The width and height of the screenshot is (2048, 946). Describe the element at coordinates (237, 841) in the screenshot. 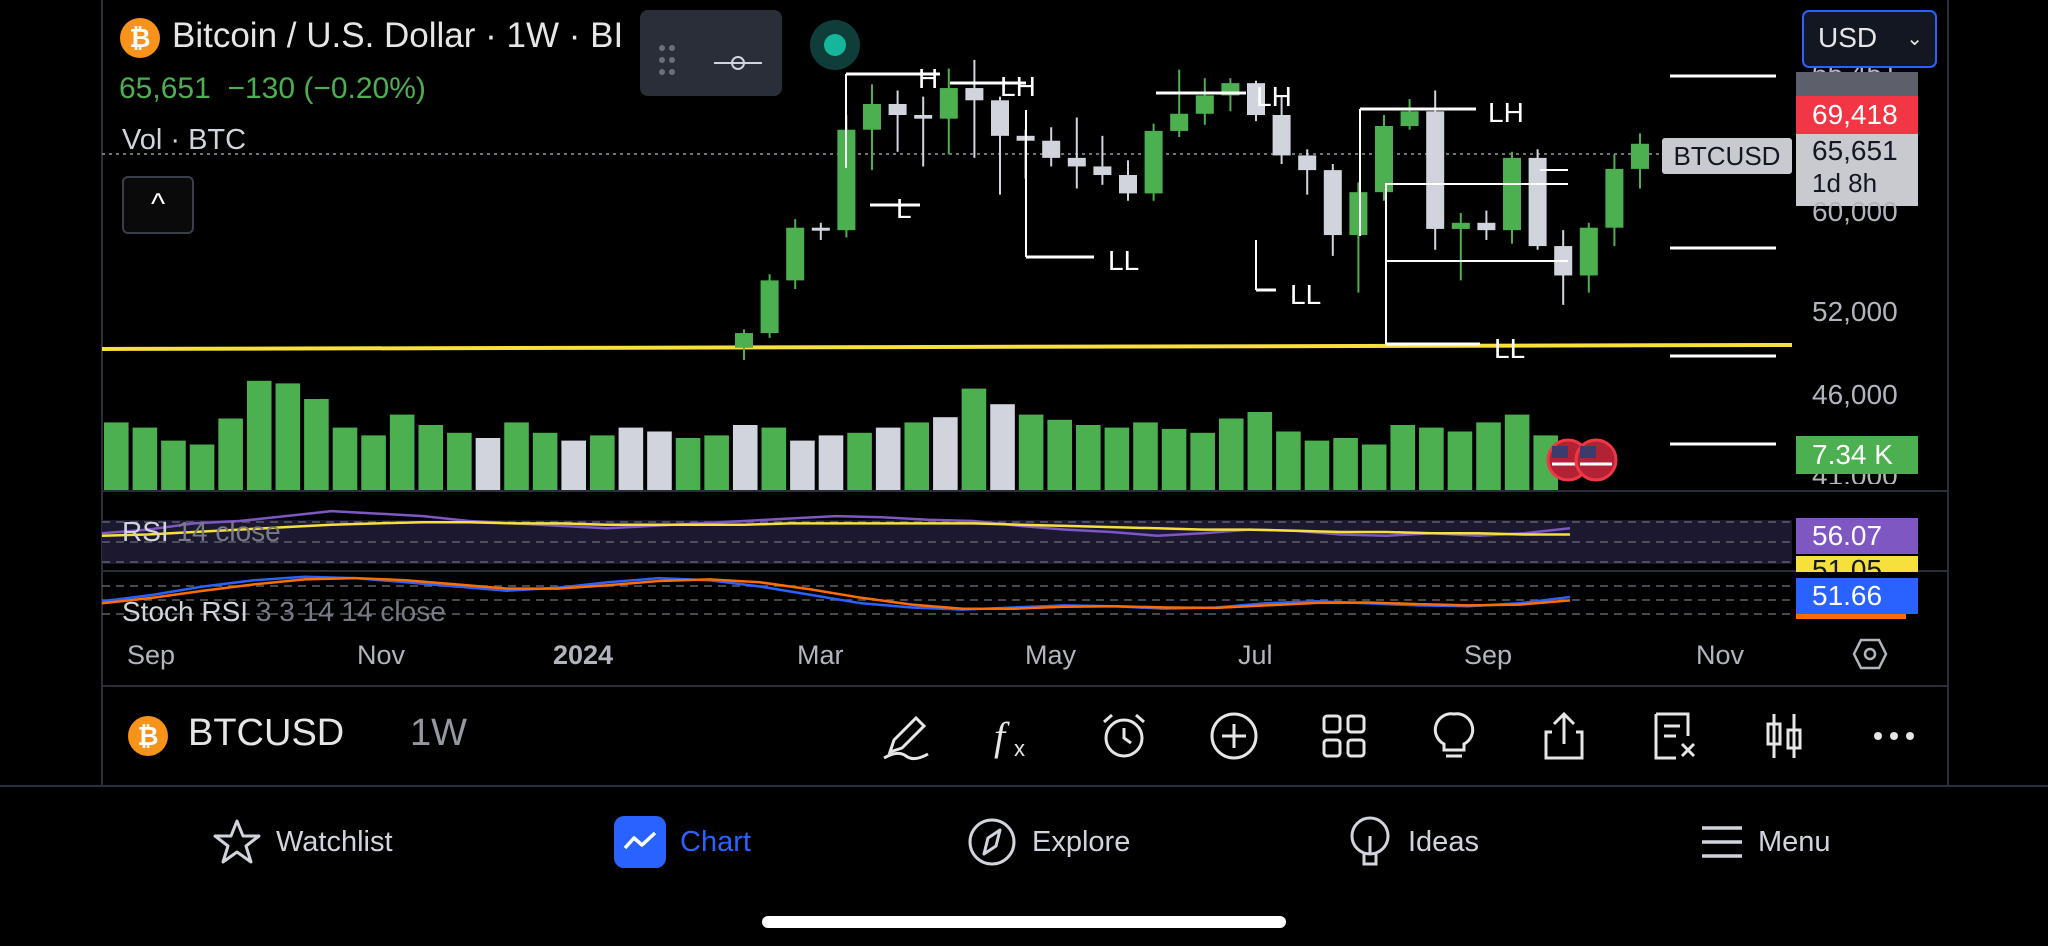

I see `star-icon` at that location.